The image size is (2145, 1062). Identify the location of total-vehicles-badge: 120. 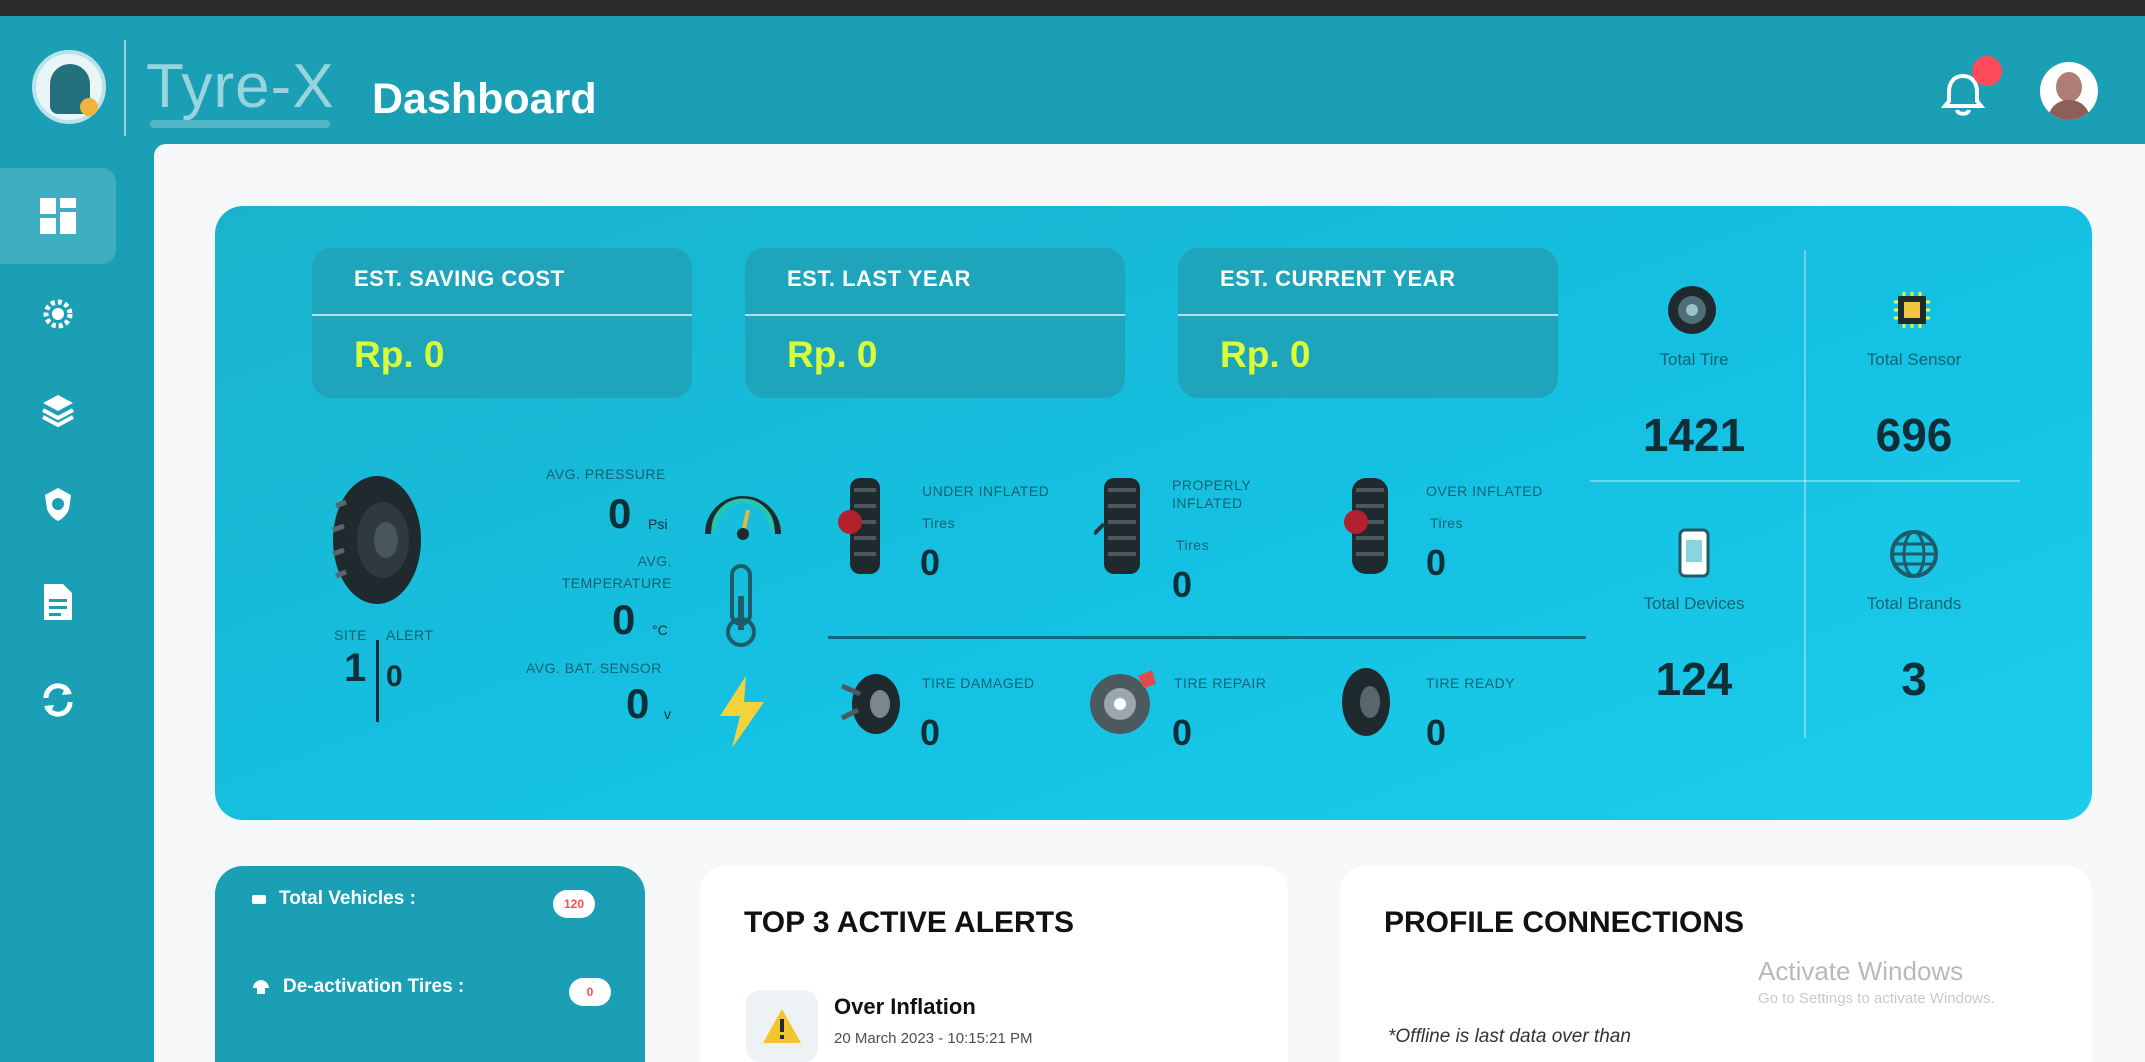
(574, 904).